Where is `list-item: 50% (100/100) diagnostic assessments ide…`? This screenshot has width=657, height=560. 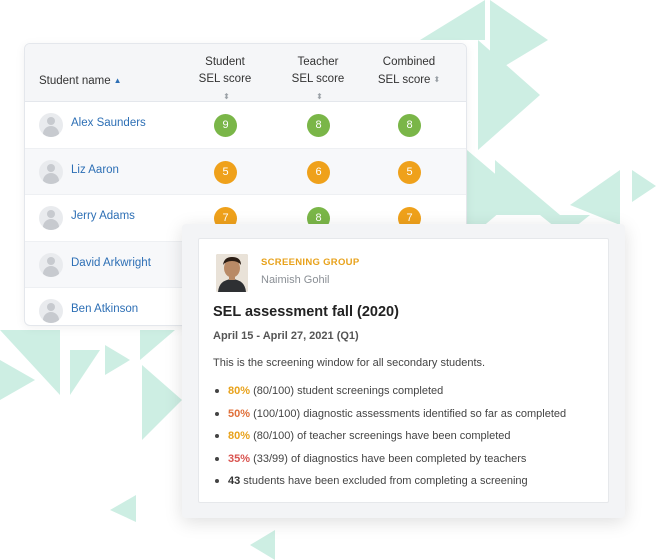
list-item: 50% (100/100) diagnostic assessments ide… is located at coordinates (408, 418).